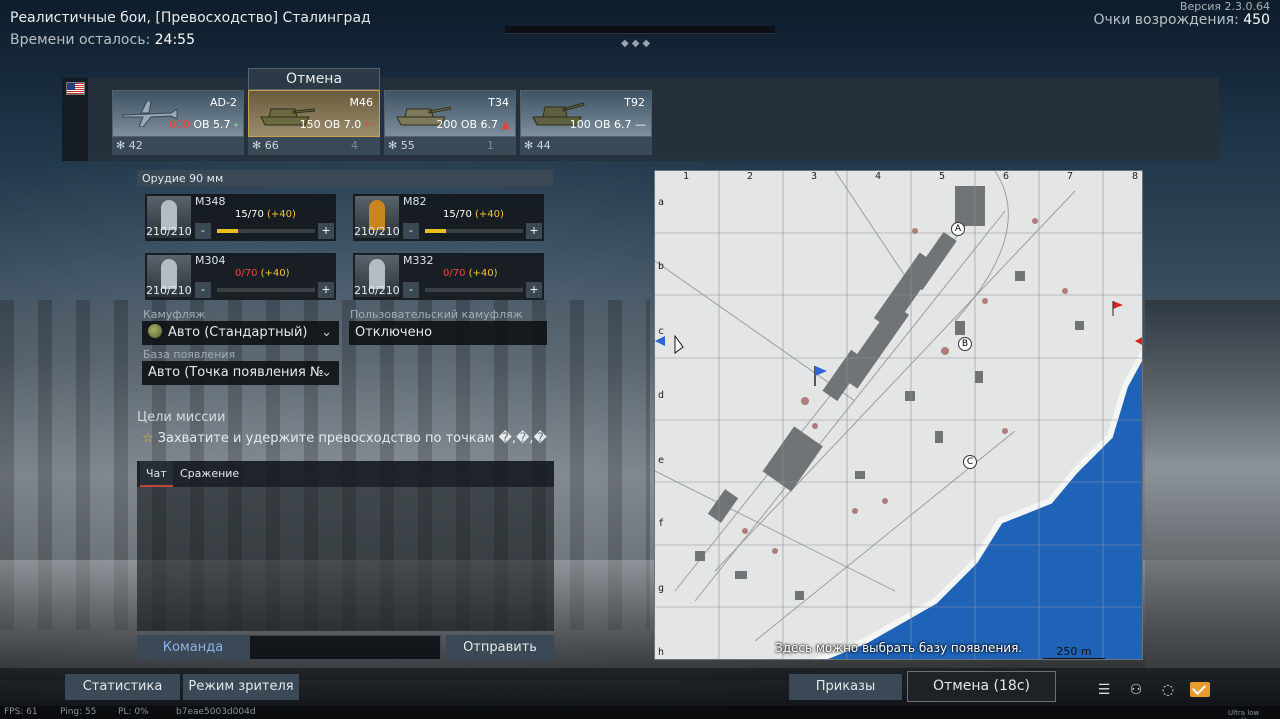 The width and height of the screenshot is (1280, 719). I want to click on vehicle-cost: 200 ОВ 6.7 ▲, so click(473, 124).